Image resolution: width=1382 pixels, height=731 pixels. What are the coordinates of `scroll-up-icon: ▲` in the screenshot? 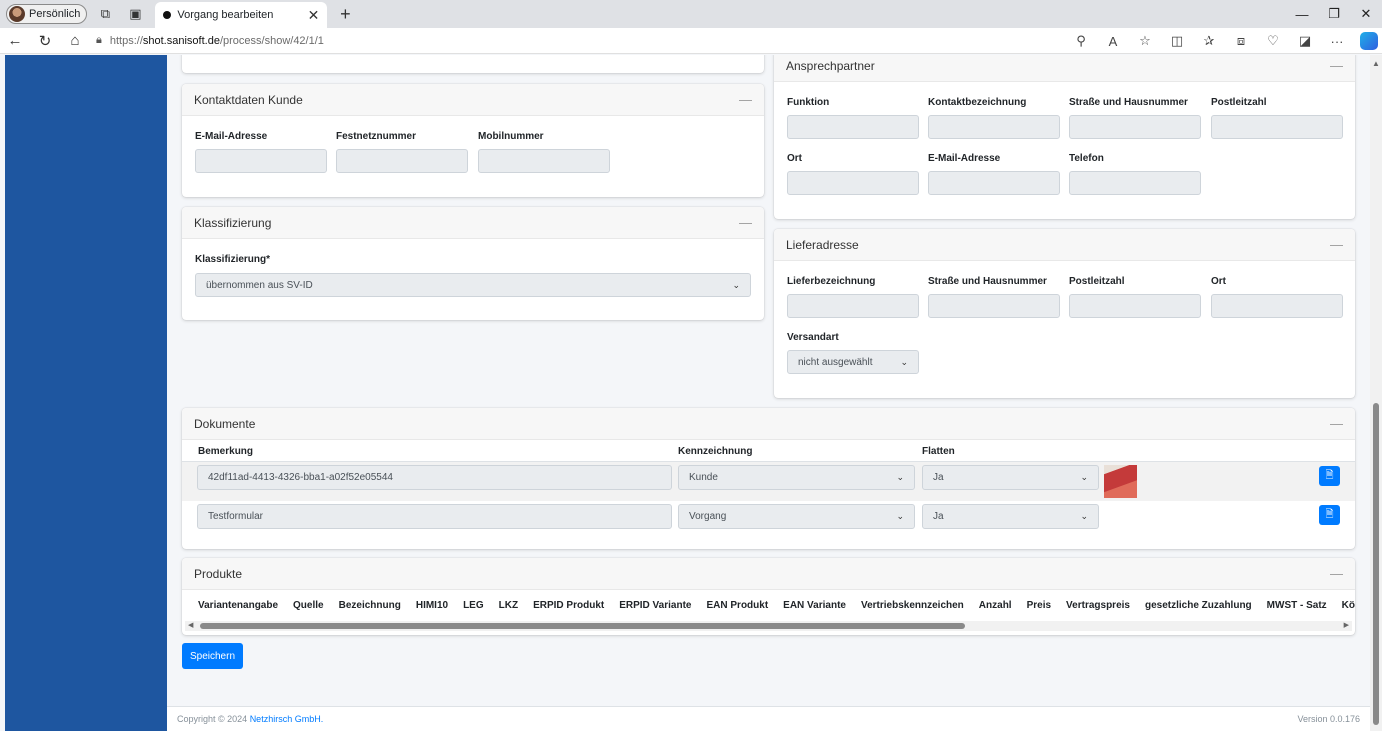 It's located at (1376, 63).